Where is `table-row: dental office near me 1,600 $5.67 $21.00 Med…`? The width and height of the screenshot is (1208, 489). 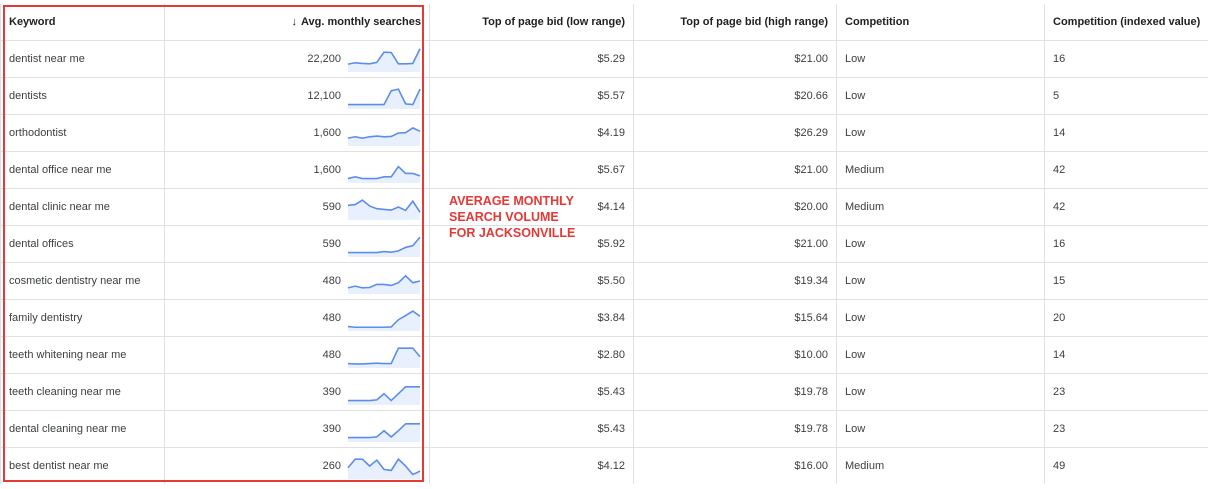
table-row: dental office near me 1,600 $5.67 $21.00 Med… is located at coordinates (604, 170).